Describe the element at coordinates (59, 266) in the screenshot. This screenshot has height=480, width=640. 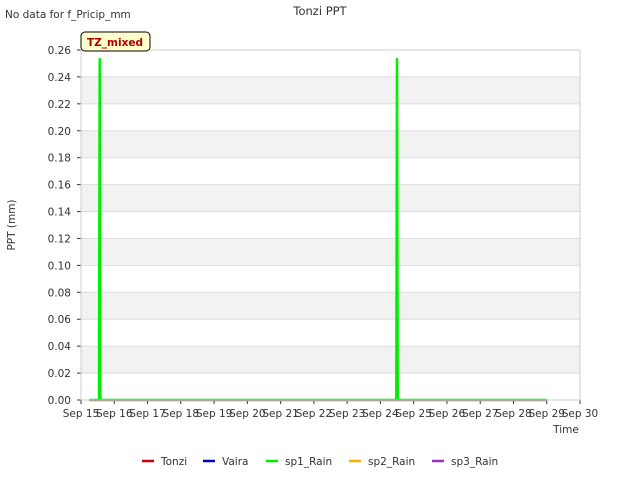
I see `y-tick-label: 0.10` at that location.